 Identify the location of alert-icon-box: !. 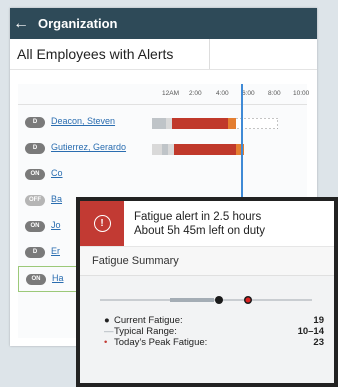
(102, 223).